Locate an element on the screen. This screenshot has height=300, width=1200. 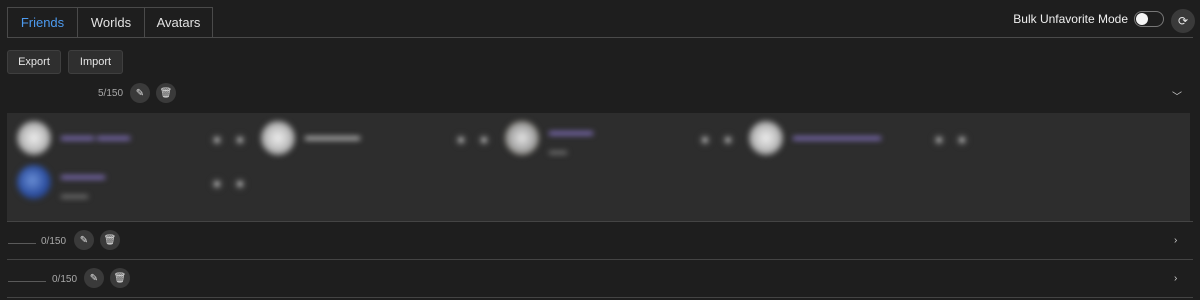
tab-divider is located at coordinates (600, 37).